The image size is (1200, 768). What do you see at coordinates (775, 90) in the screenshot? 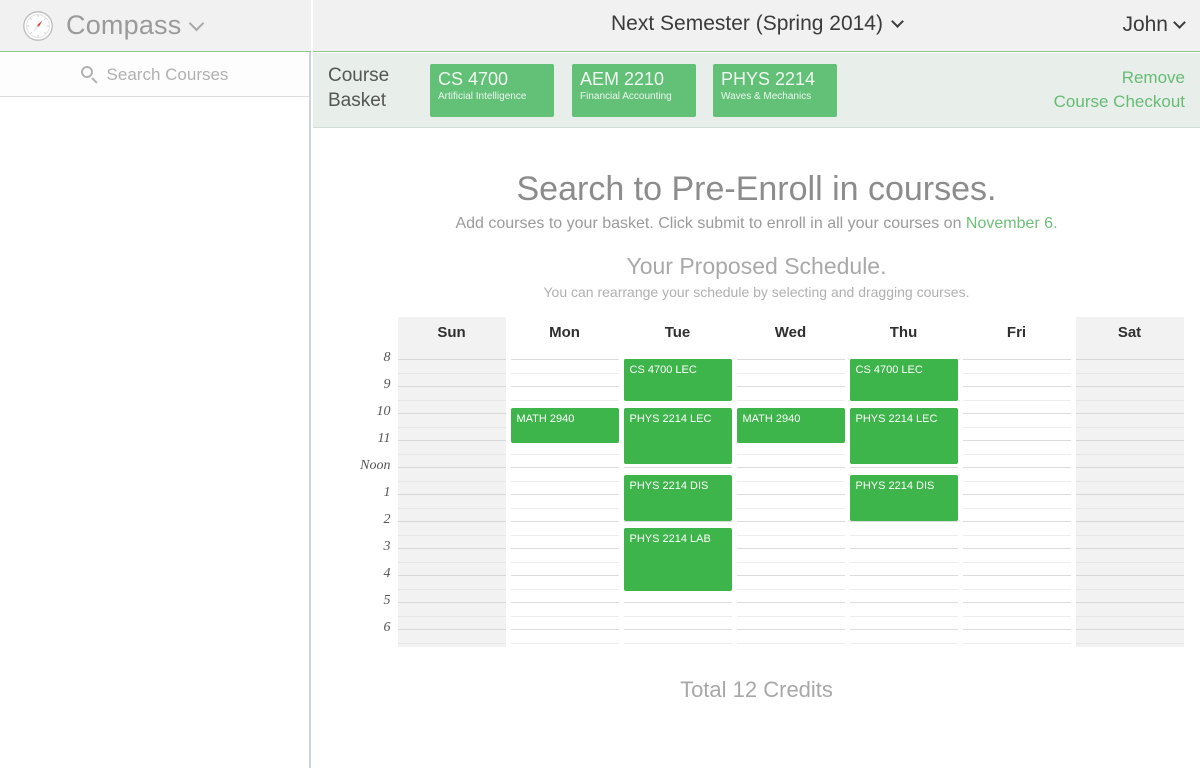
I see `basket-course-chip: PHYS 2214 Waves & Mechanics` at bounding box center [775, 90].